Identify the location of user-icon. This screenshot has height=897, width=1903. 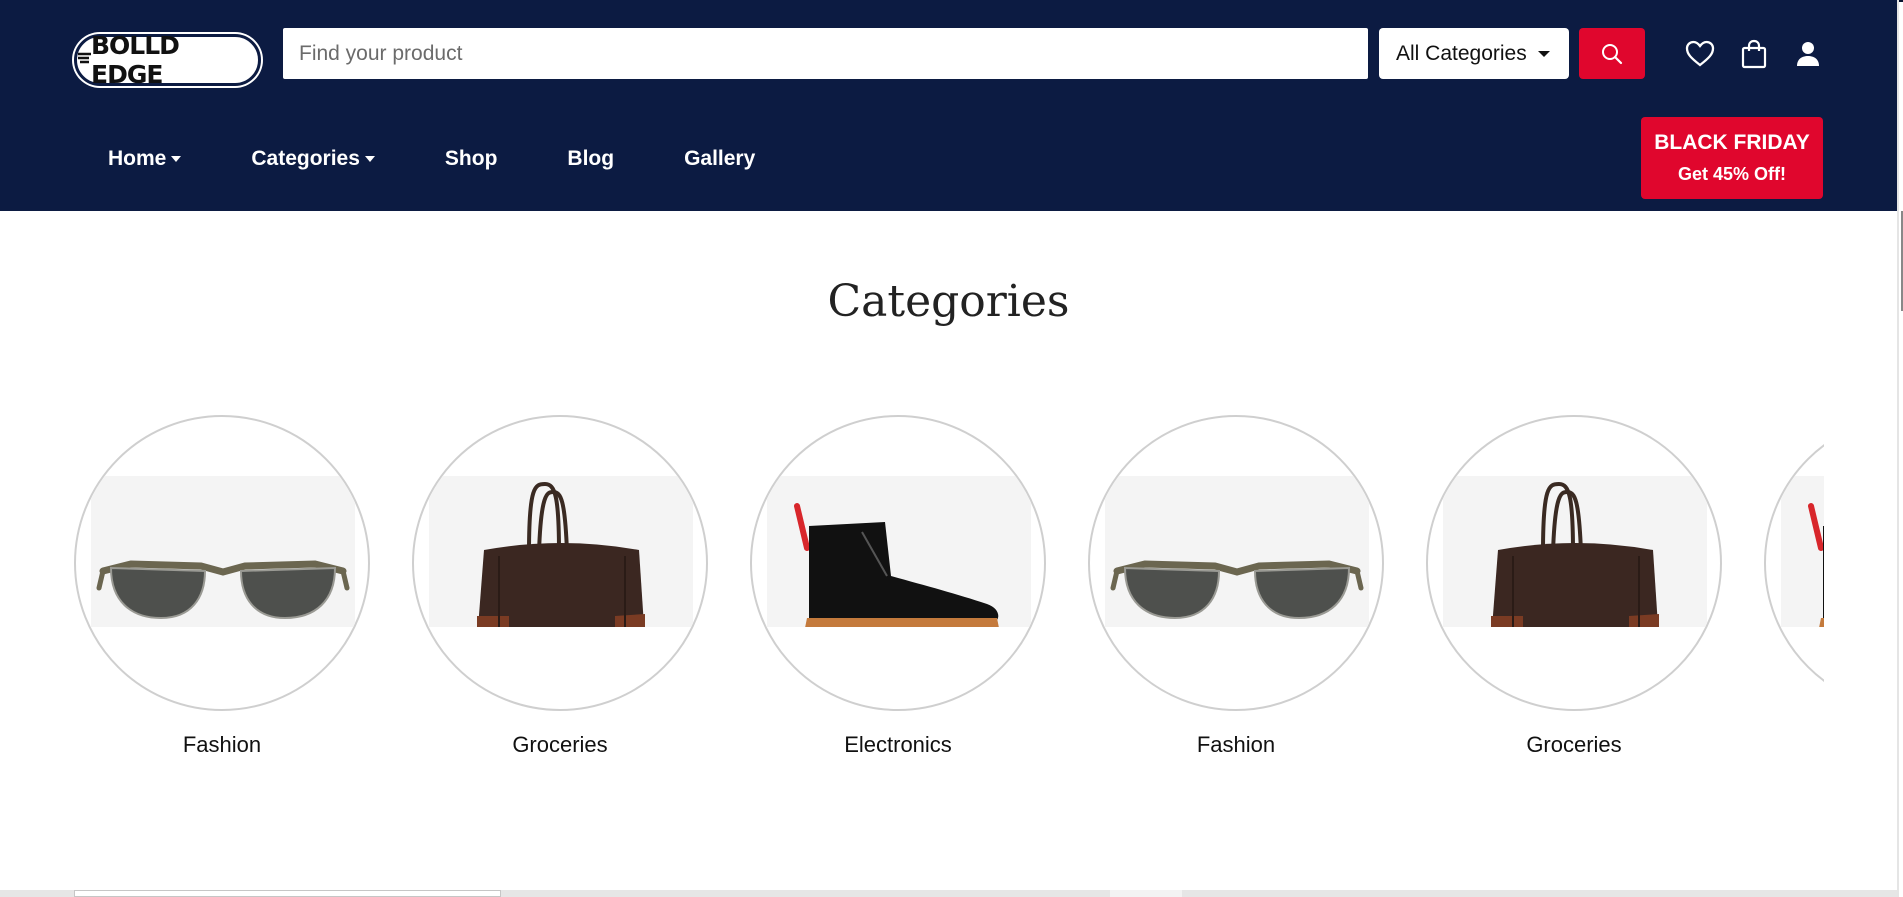
(1808, 54).